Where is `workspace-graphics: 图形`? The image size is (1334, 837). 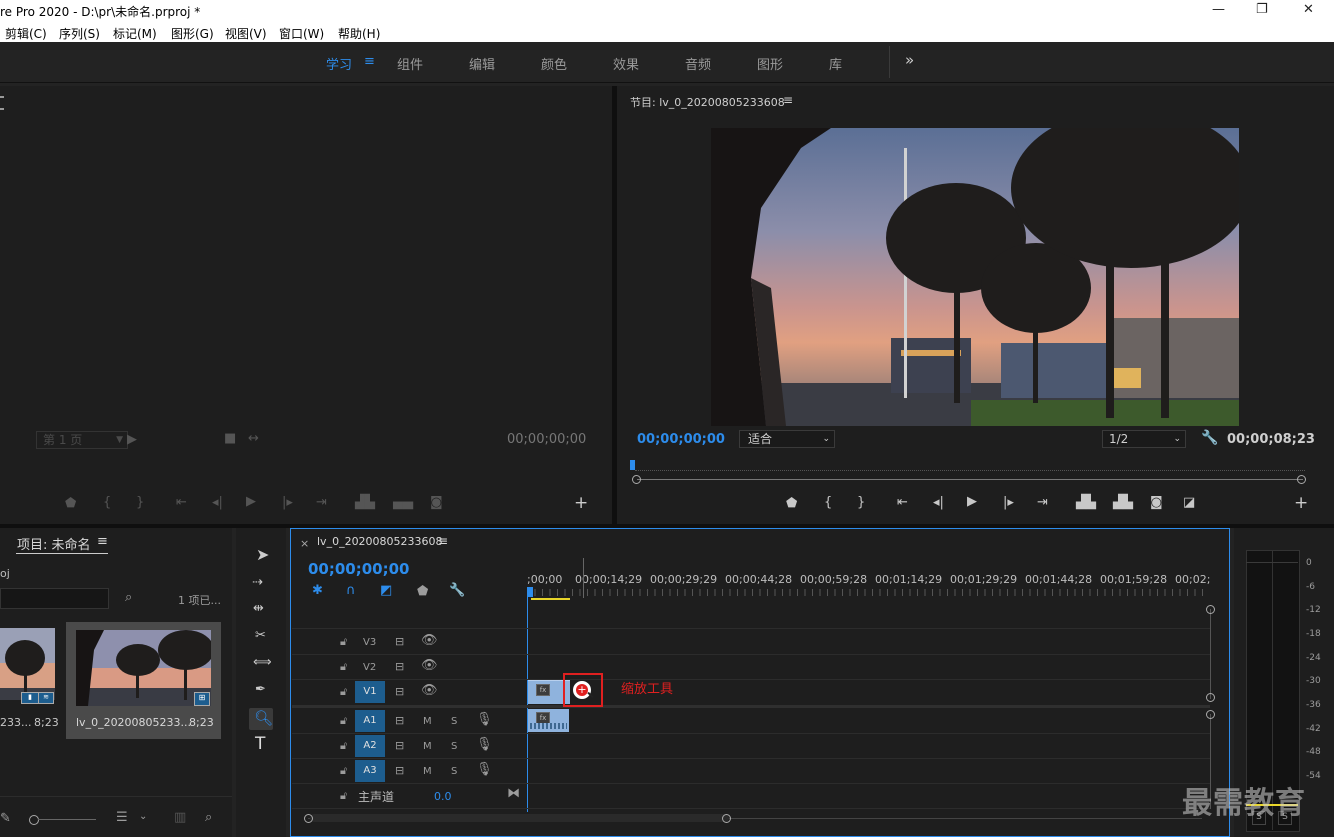
workspace-graphics: 图形 is located at coordinates (770, 63).